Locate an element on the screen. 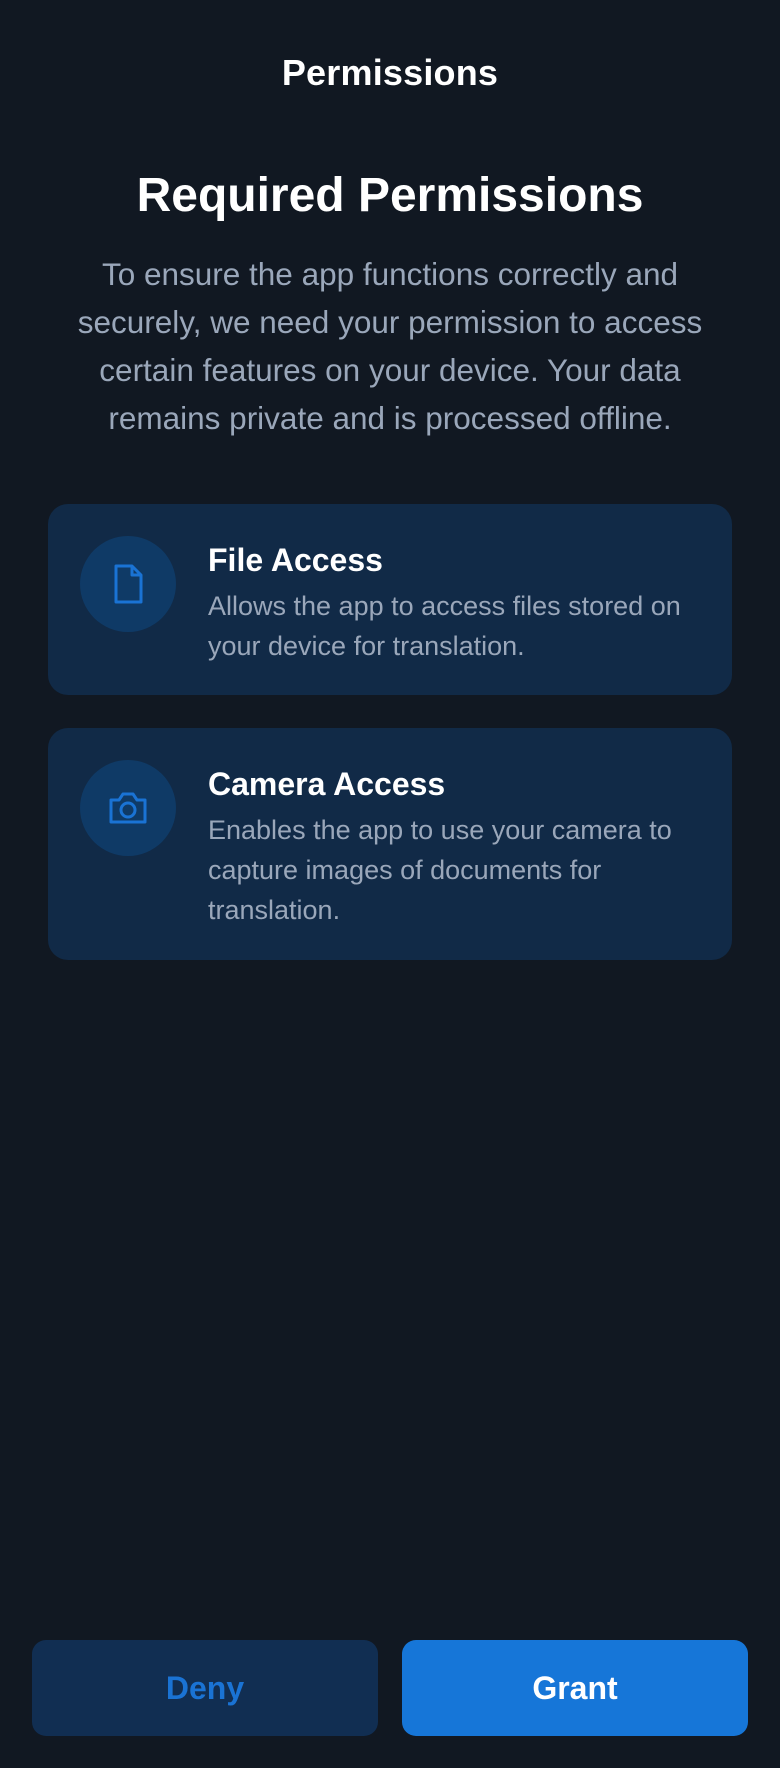 This screenshot has width=780, height=1768. permission-title: Camera Access is located at coordinates (327, 784).